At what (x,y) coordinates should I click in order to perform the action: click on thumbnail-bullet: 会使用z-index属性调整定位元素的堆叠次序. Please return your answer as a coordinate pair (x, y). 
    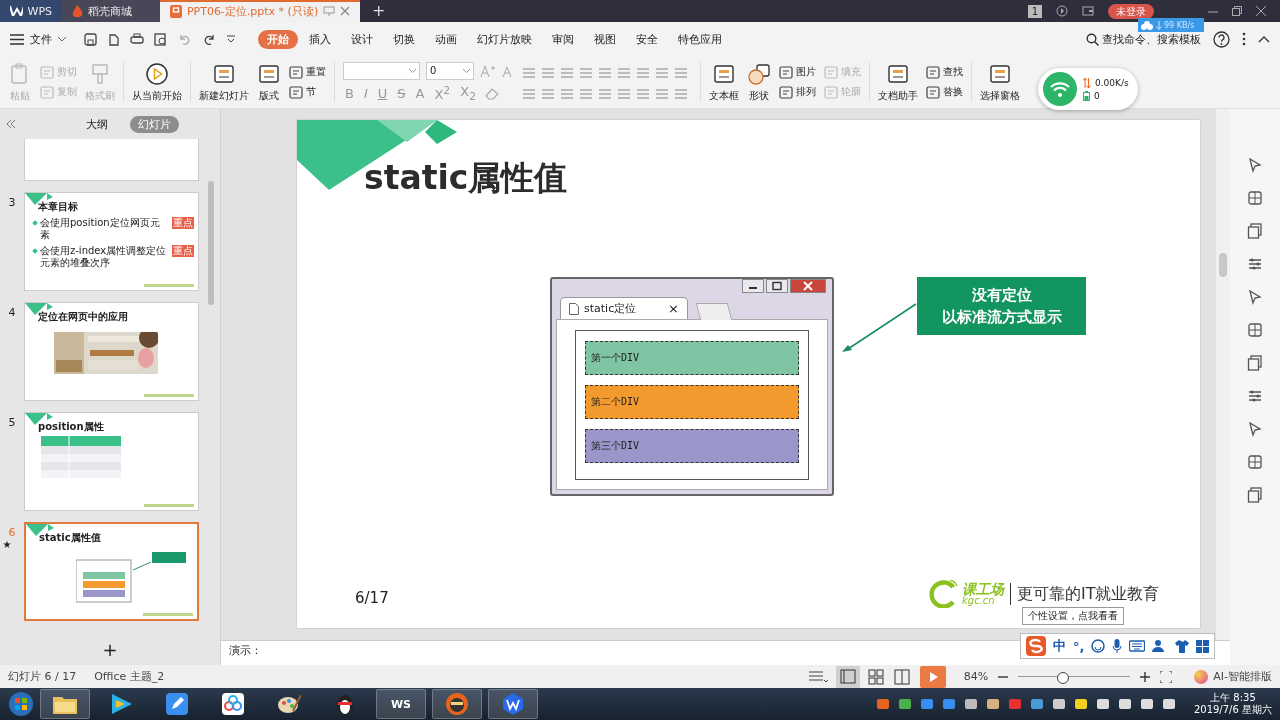
    Looking at the image, I should click on (104, 257).